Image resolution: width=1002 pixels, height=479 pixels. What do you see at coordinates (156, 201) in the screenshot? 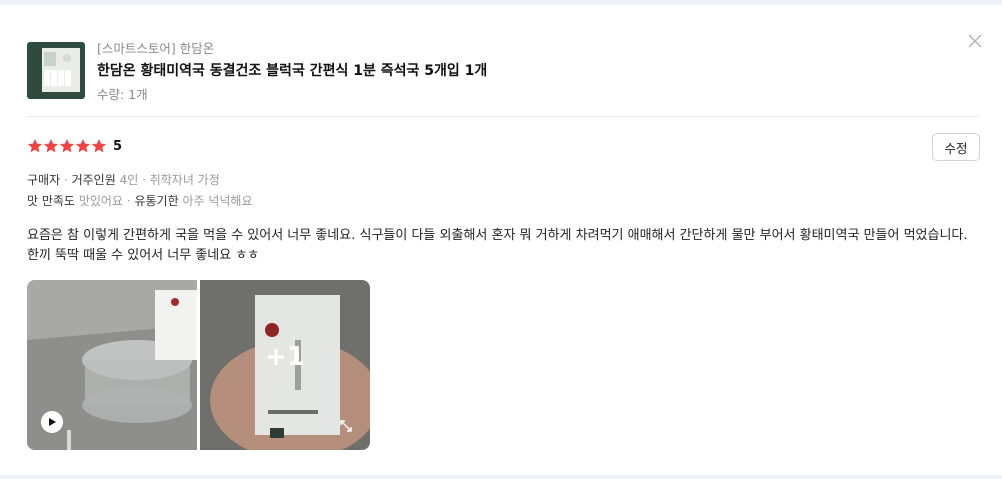
I see `expiry-key: 유통기한` at bounding box center [156, 201].